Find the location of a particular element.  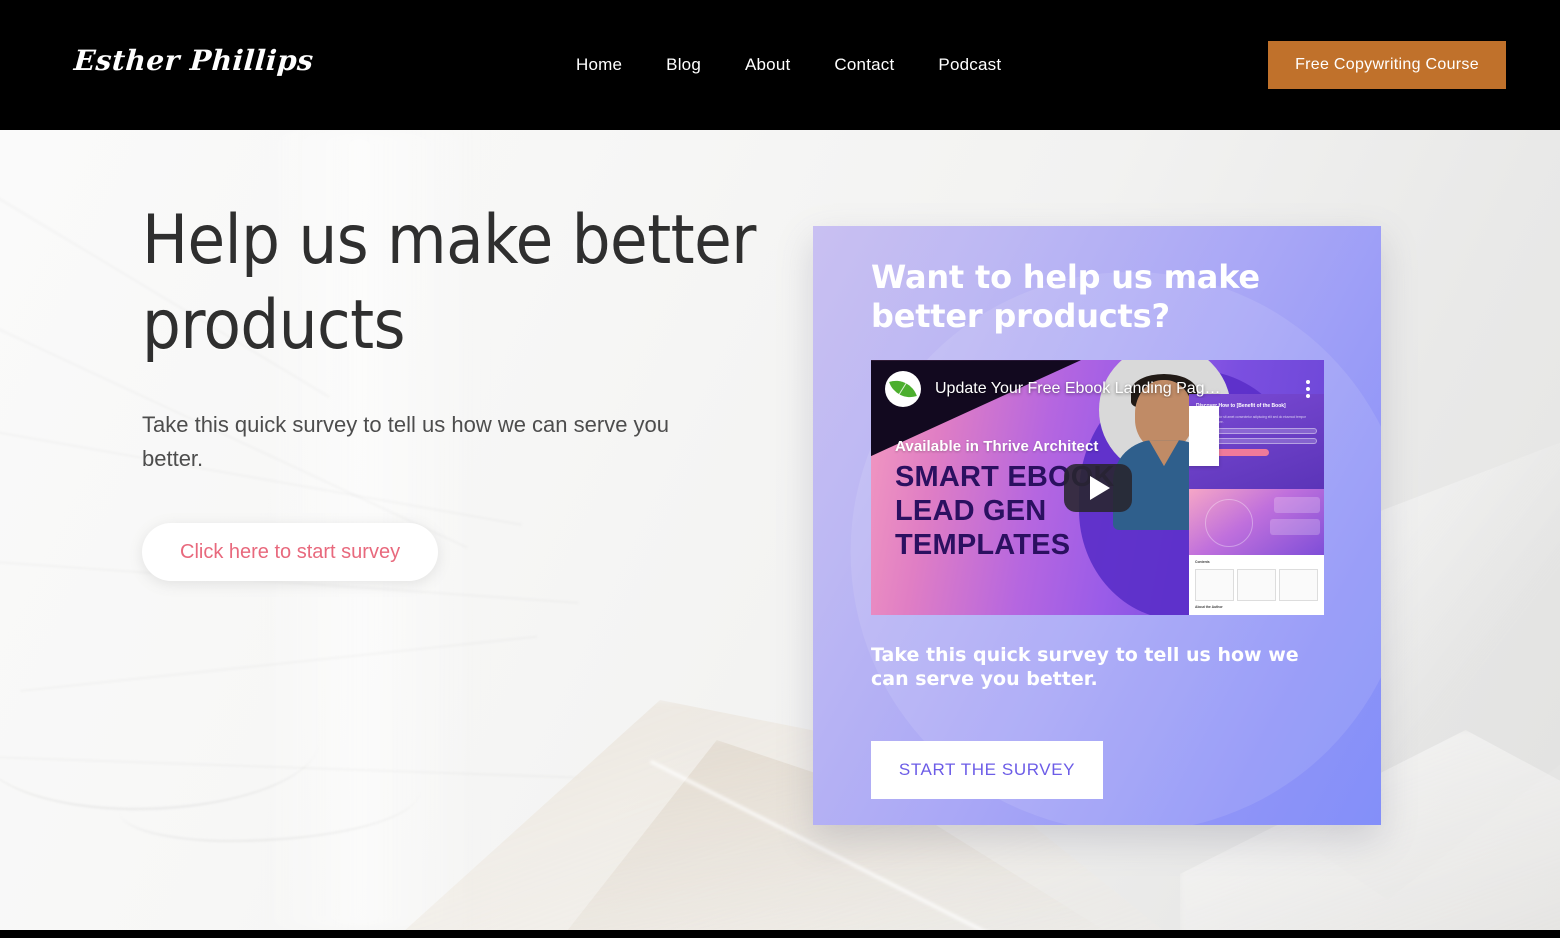

nav-item-about: About is located at coordinates (767, 65).